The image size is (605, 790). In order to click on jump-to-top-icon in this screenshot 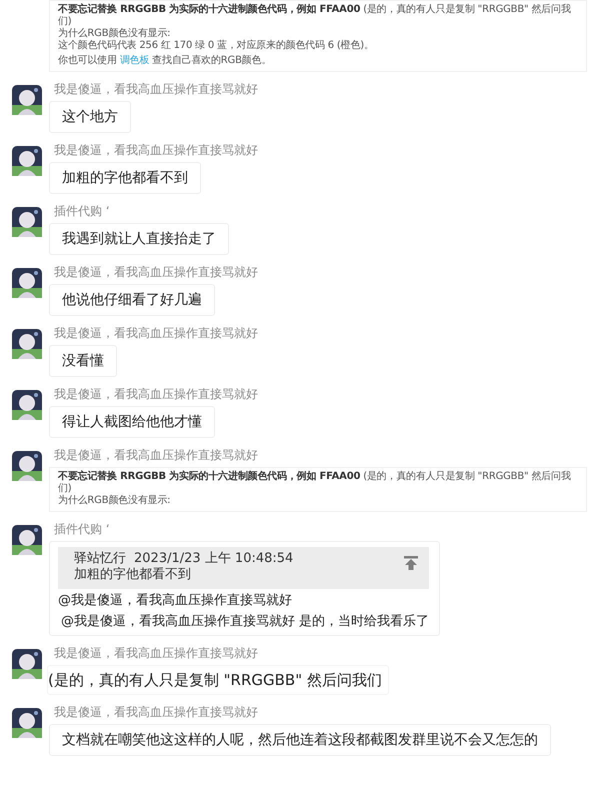, I will do `click(411, 563)`.